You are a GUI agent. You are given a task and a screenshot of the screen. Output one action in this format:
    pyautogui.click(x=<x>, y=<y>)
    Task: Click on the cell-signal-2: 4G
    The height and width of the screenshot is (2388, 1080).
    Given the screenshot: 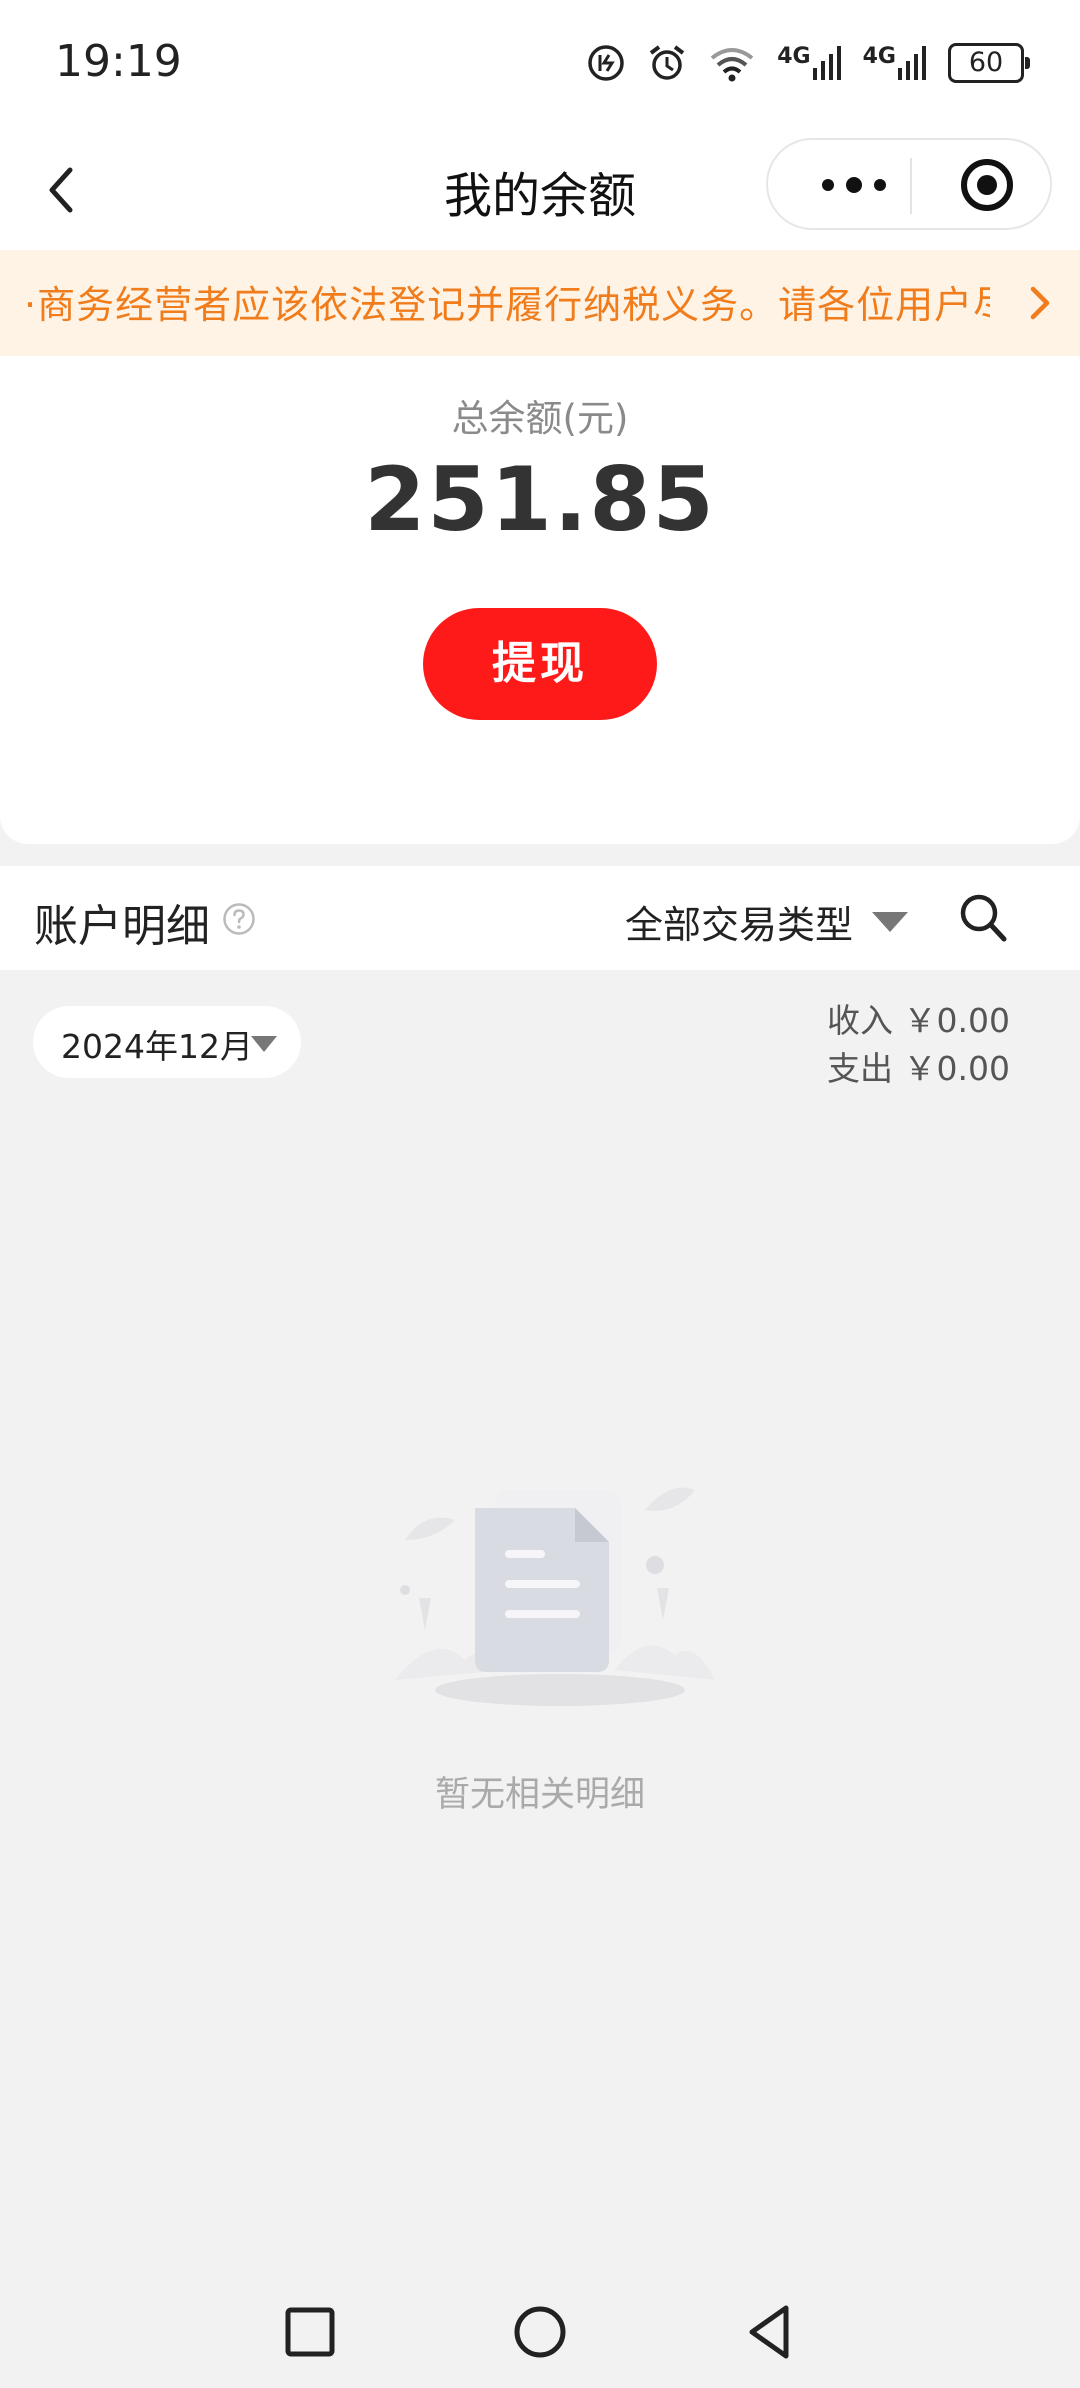 What is the action you would take?
    pyautogui.click(x=894, y=63)
    